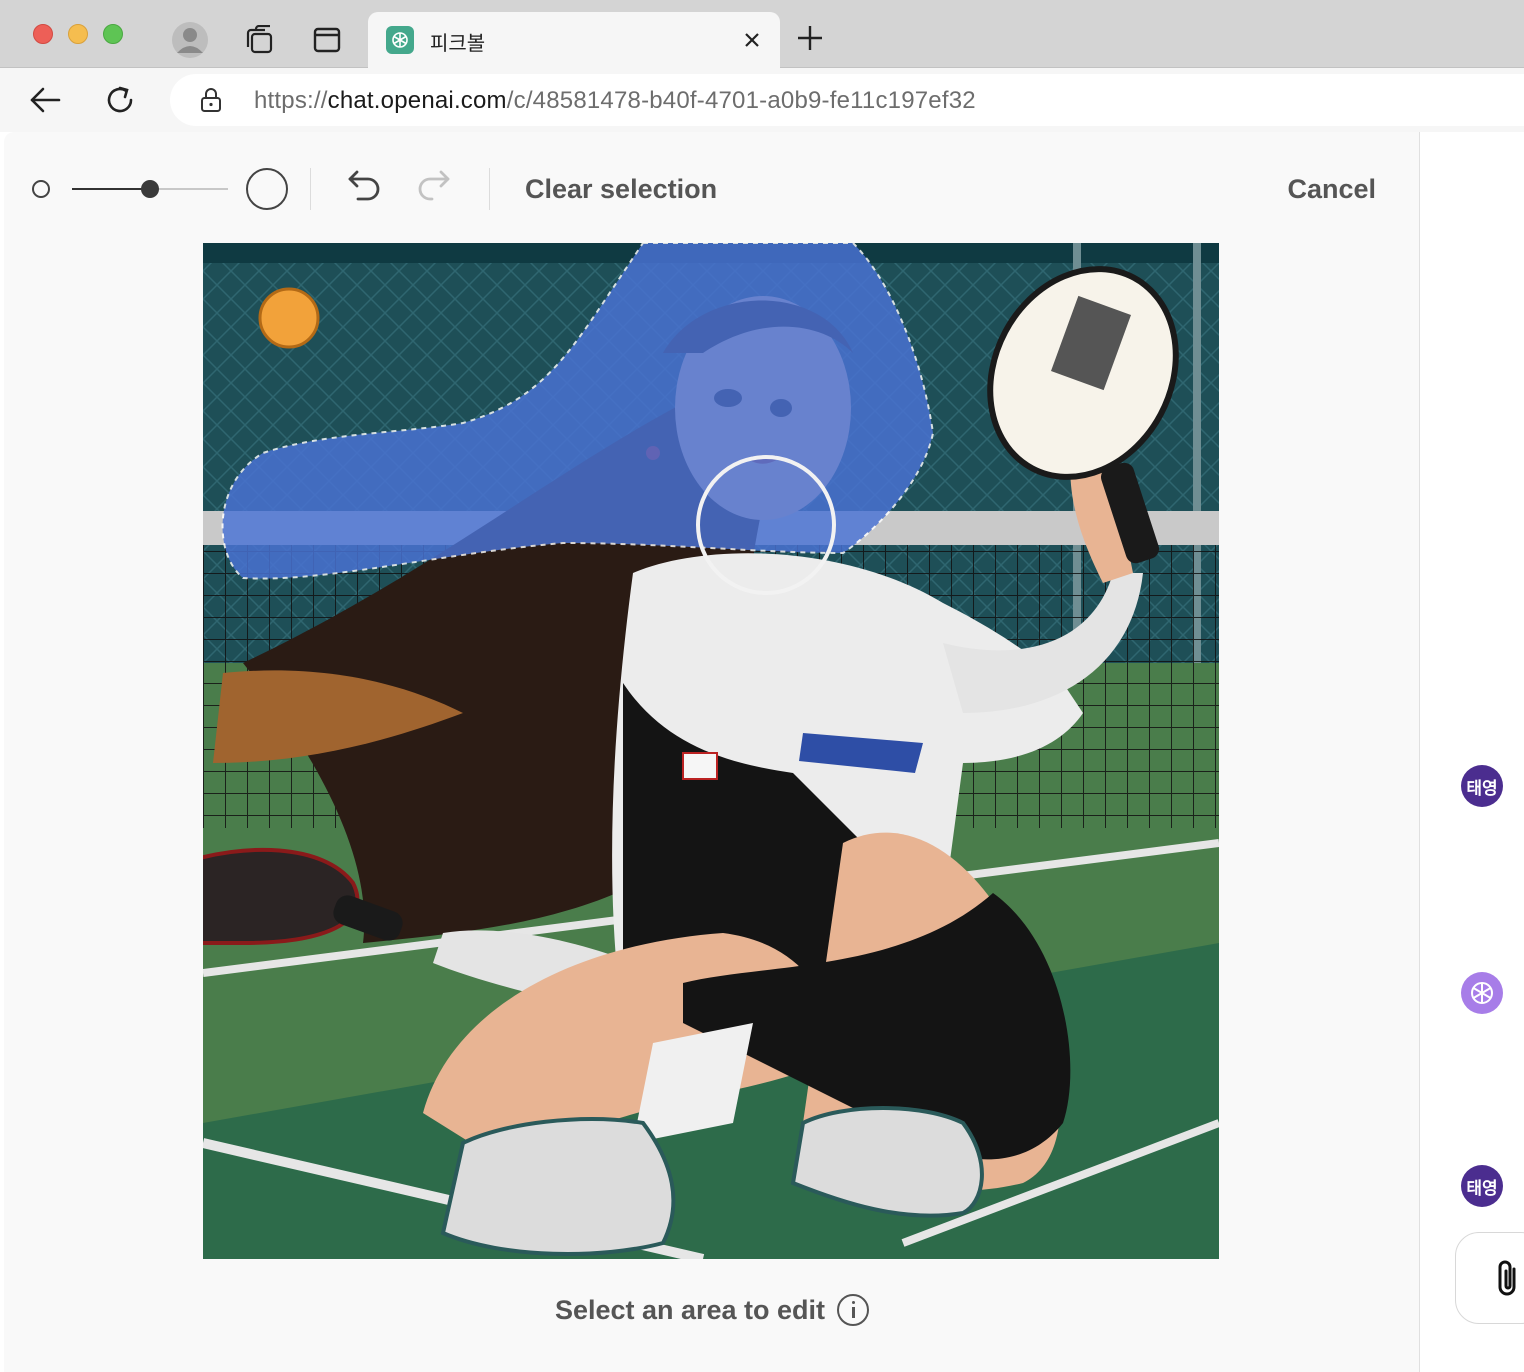 The height and width of the screenshot is (1372, 1524). I want to click on undo-icon, so click(364, 188).